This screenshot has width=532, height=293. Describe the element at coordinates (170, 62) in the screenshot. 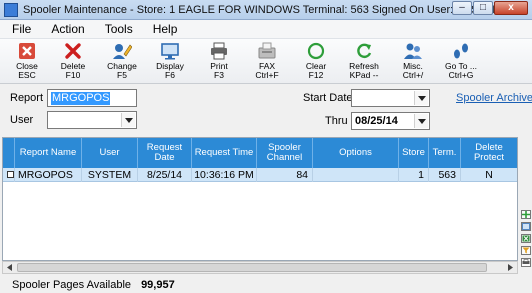

I see `display-button: Display F6` at that location.